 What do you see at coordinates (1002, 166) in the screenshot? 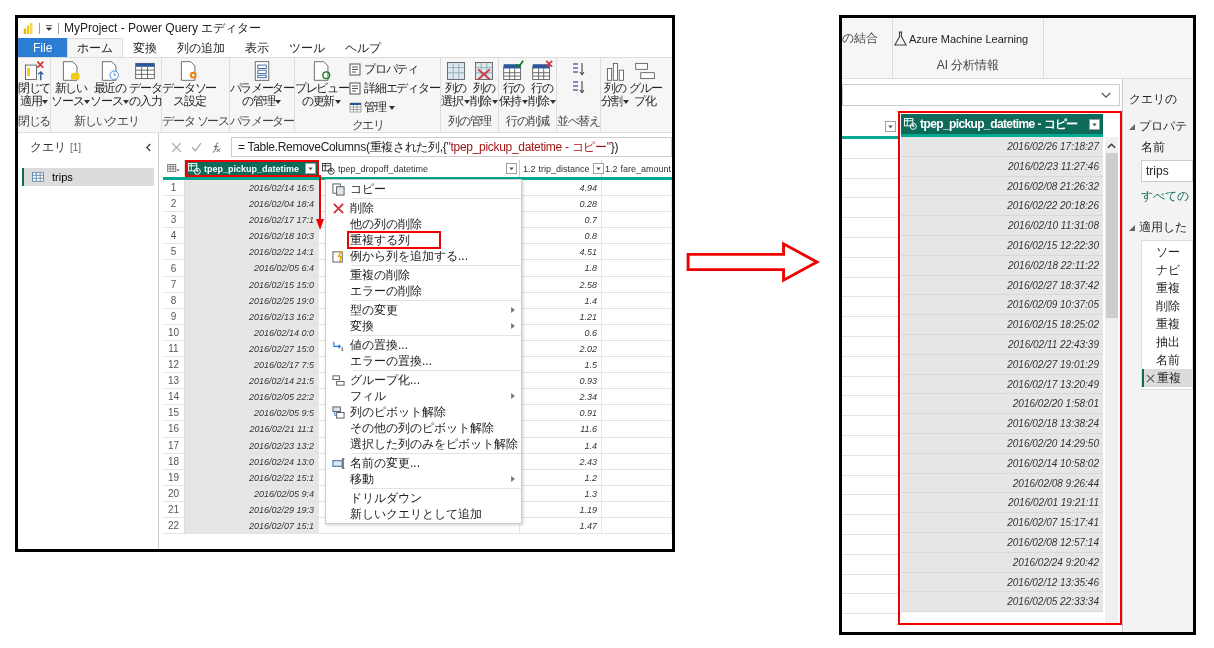
I see `table-cell: 2016/02/23 11:27:46` at bounding box center [1002, 166].